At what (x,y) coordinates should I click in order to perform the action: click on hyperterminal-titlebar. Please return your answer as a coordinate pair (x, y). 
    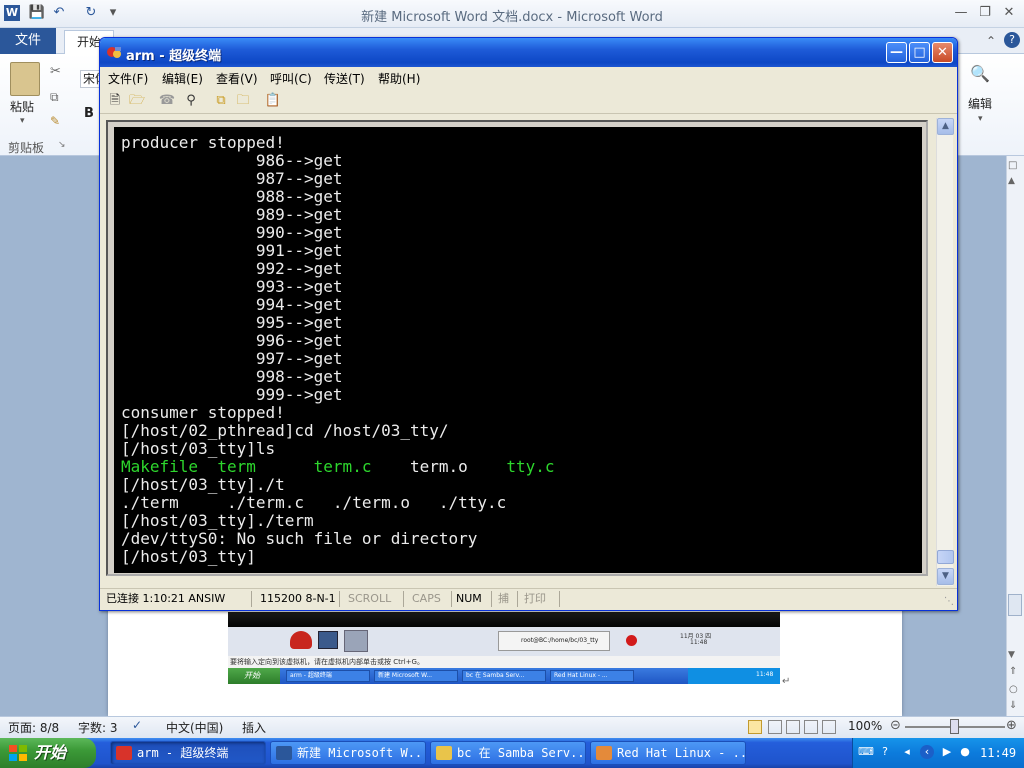
    Looking at the image, I should click on (528, 52).